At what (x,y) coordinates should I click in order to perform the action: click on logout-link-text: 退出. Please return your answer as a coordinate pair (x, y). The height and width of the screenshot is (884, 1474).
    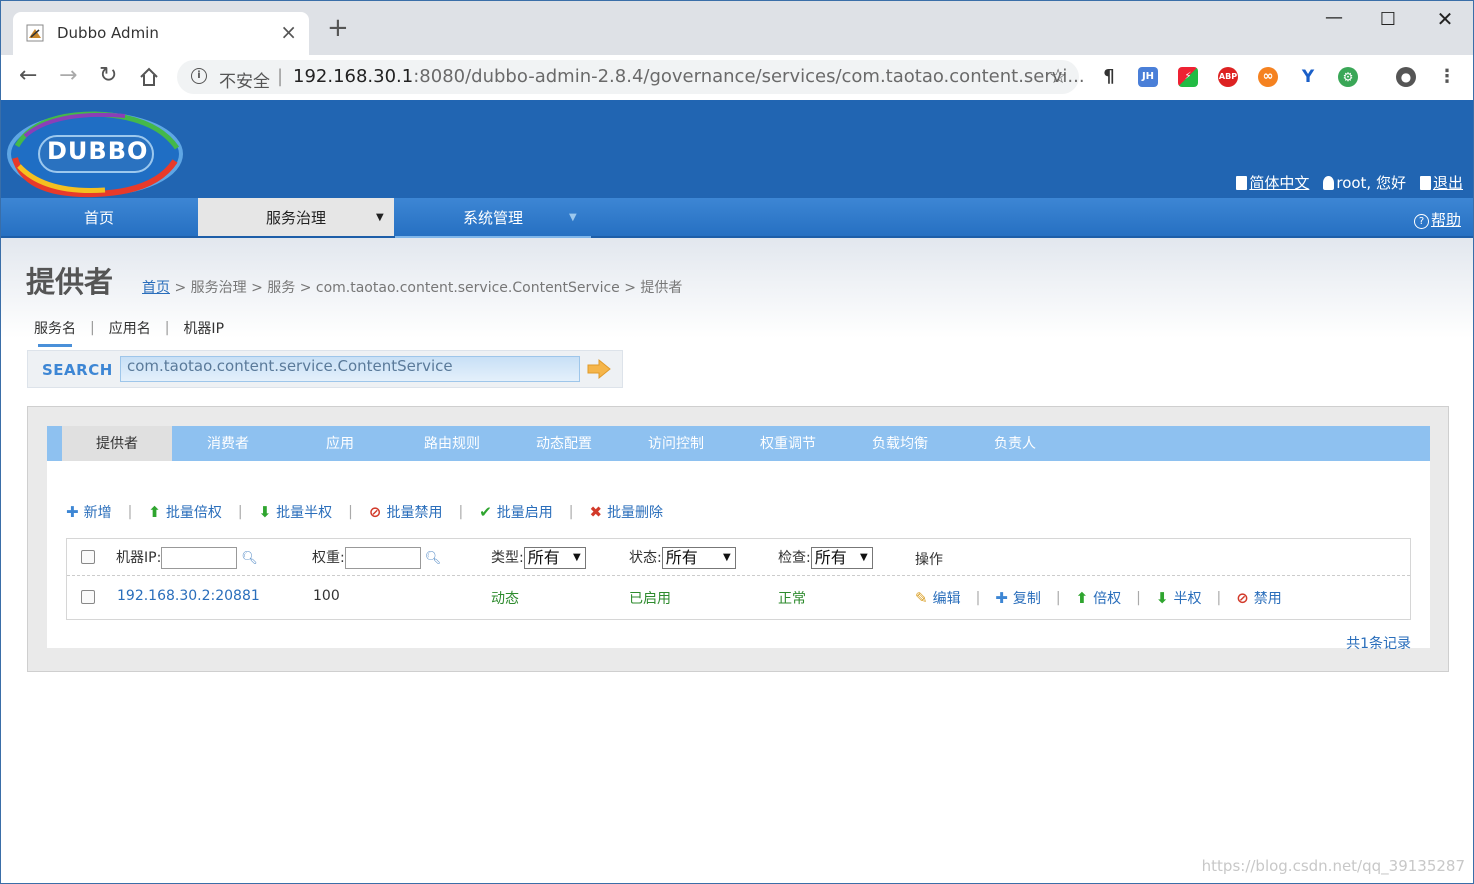
    Looking at the image, I should click on (1448, 183).